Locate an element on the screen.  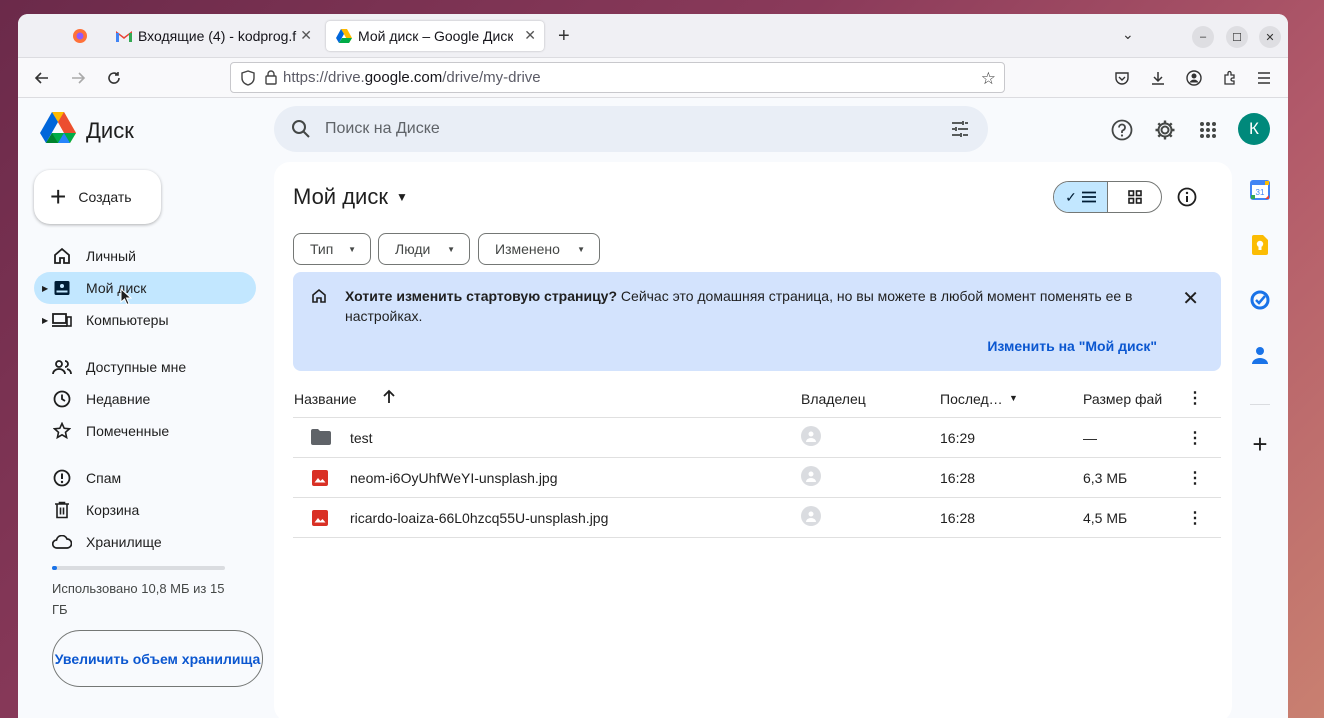
sidebar-item-computers: ▶ Компьютеры is located at coordinates (145, 320).